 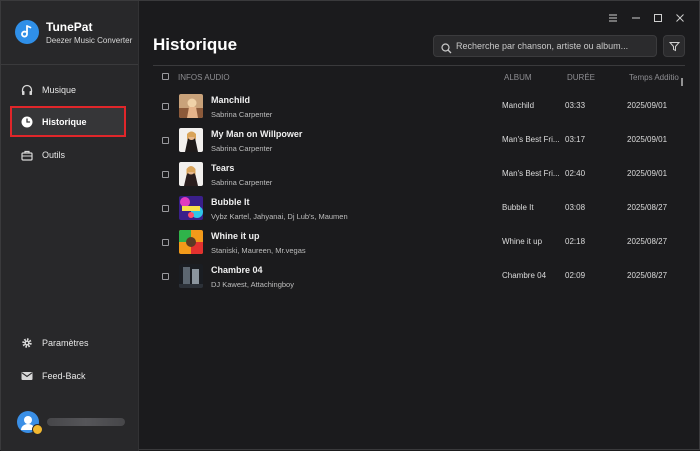 What do you see at coordinates (86, 422) in the screenshot?
I see `user-name-redacted` at bounding box center [86, 422].